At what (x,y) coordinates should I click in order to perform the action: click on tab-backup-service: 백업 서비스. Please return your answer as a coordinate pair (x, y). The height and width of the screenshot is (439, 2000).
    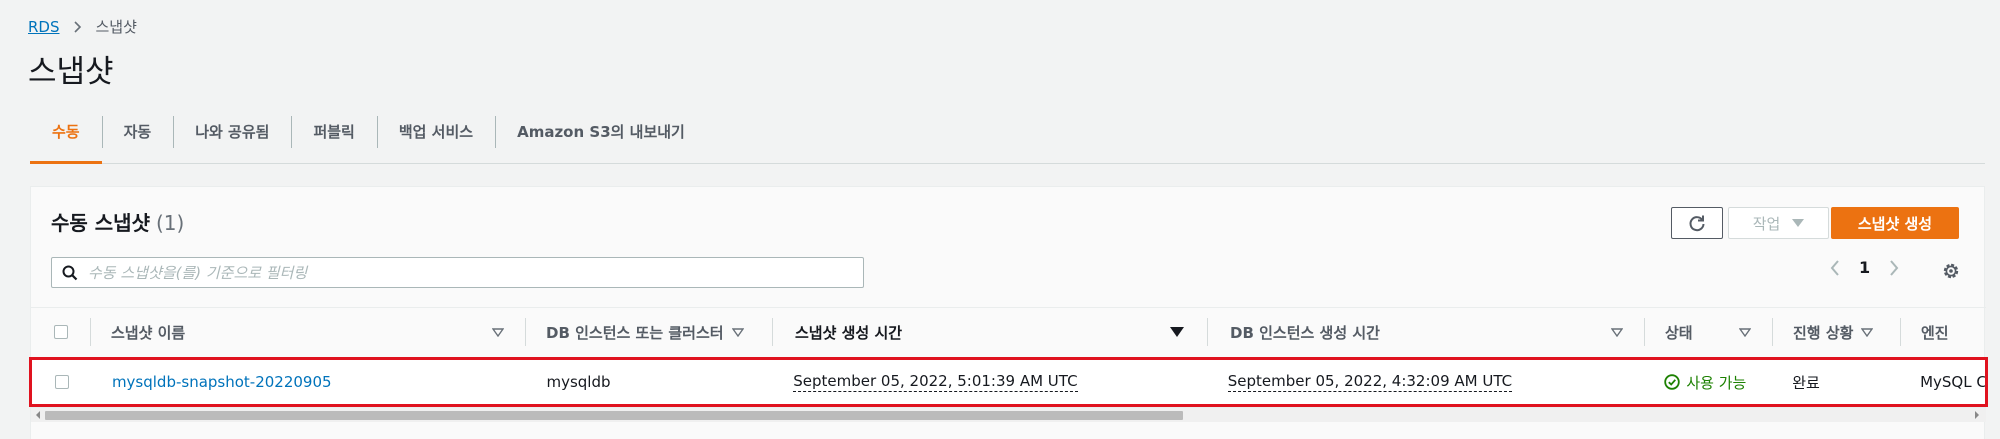
    Looking at the image, I should click on (435, 137).